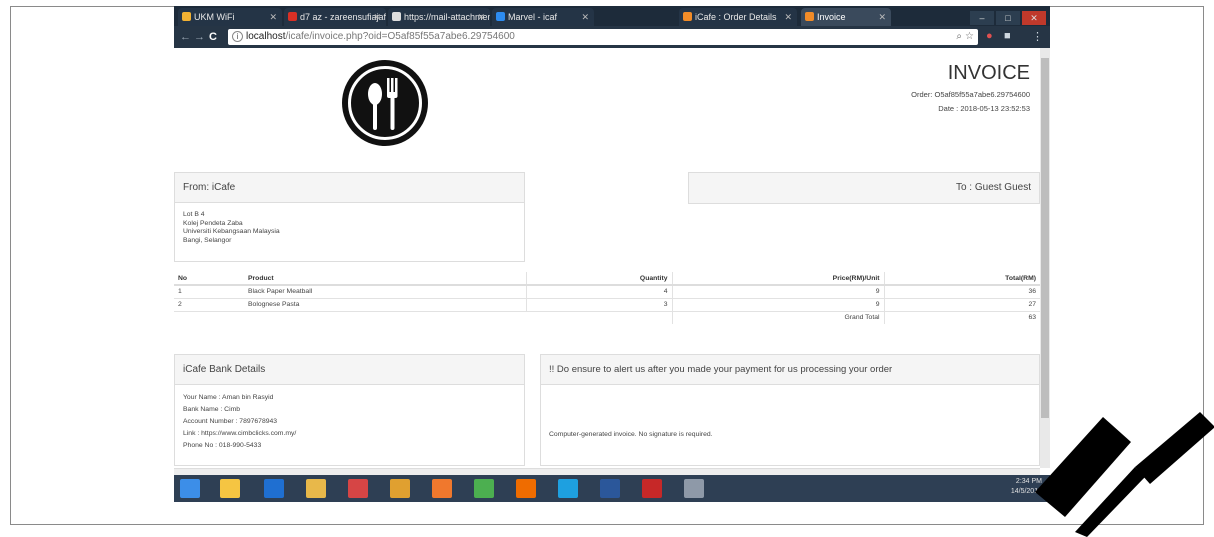 Image resolution: width=1214 pixels, height=537 pixels. I want to click on windows-taskbar: 2:34 PM 14/5/2018, so click(612, 488).